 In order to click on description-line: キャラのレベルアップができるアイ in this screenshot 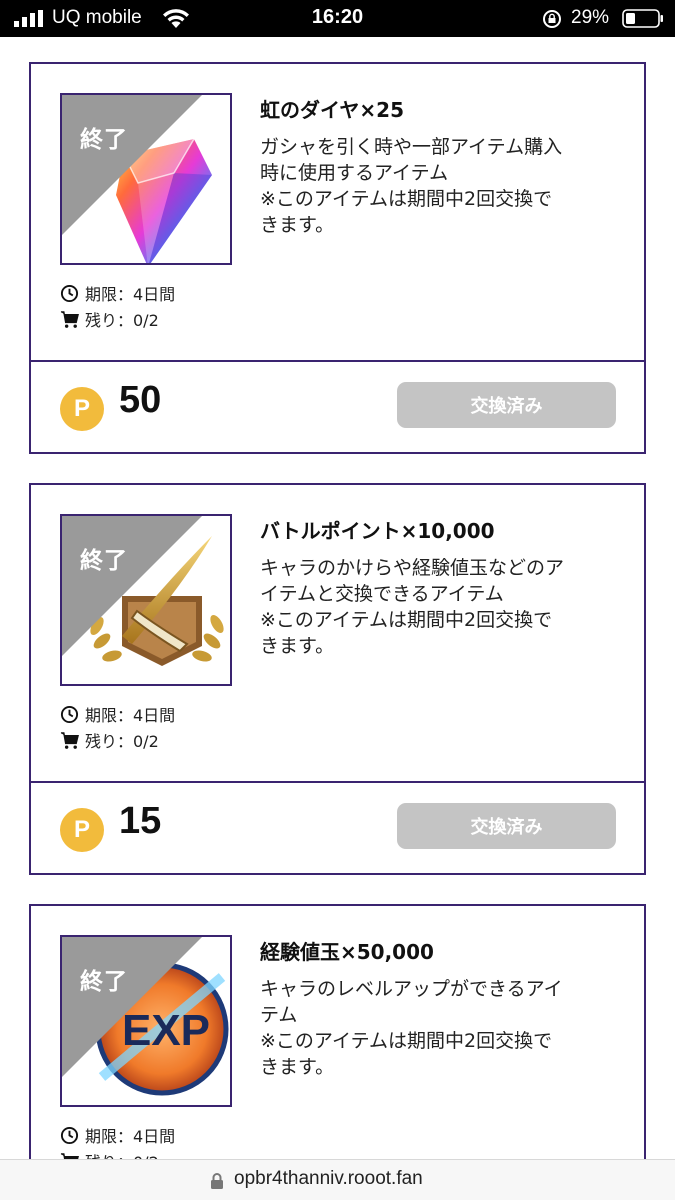, I will do `click(411, 989)`.